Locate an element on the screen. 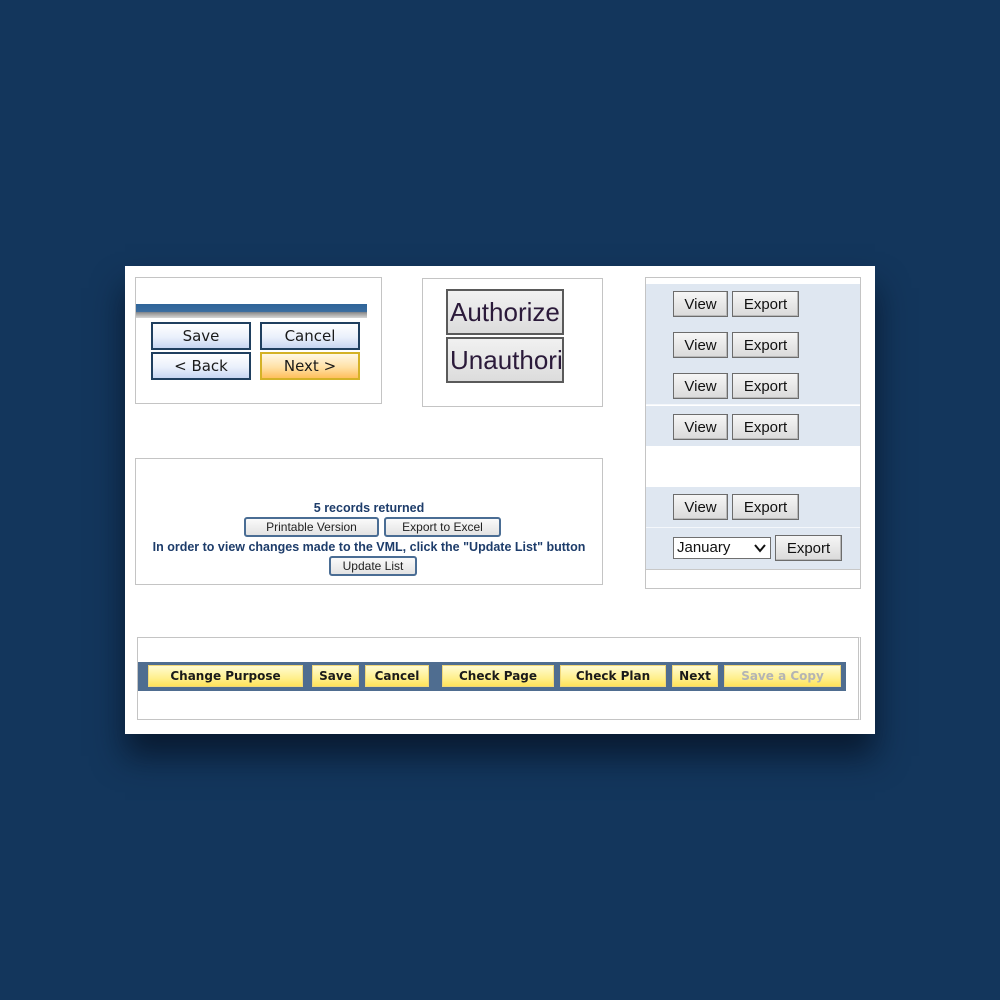  toolbar-cancel-button: Cancel is located at coordinates (397, 676).